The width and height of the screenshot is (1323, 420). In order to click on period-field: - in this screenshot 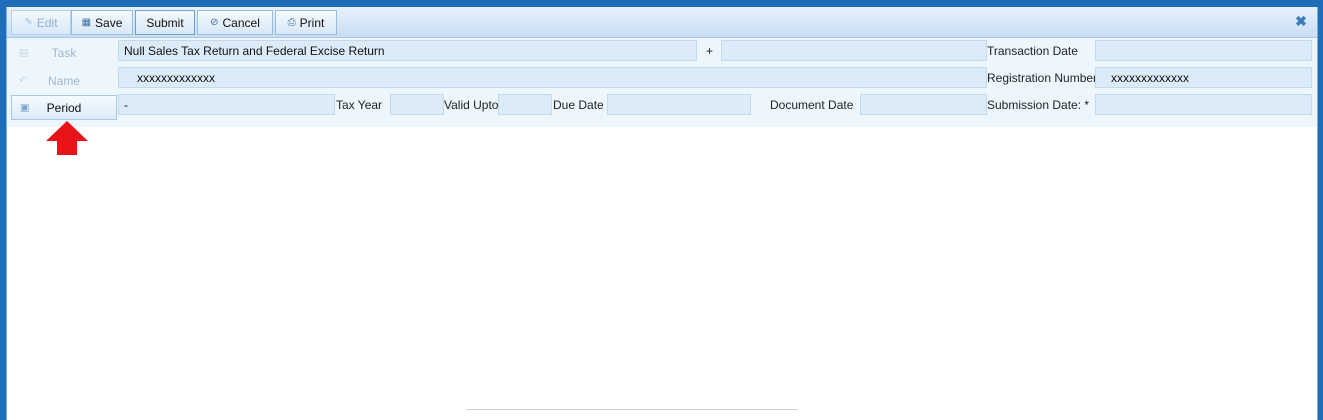, I will do `click(226, 104)`.